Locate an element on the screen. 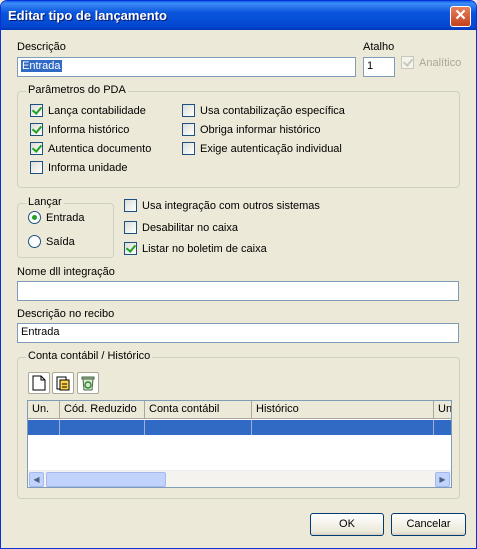 This screenshot has width=477, height=549. exige-autenticacao-individual-checkbox: Exige autenticação individual is located at coordinates (262, 148).